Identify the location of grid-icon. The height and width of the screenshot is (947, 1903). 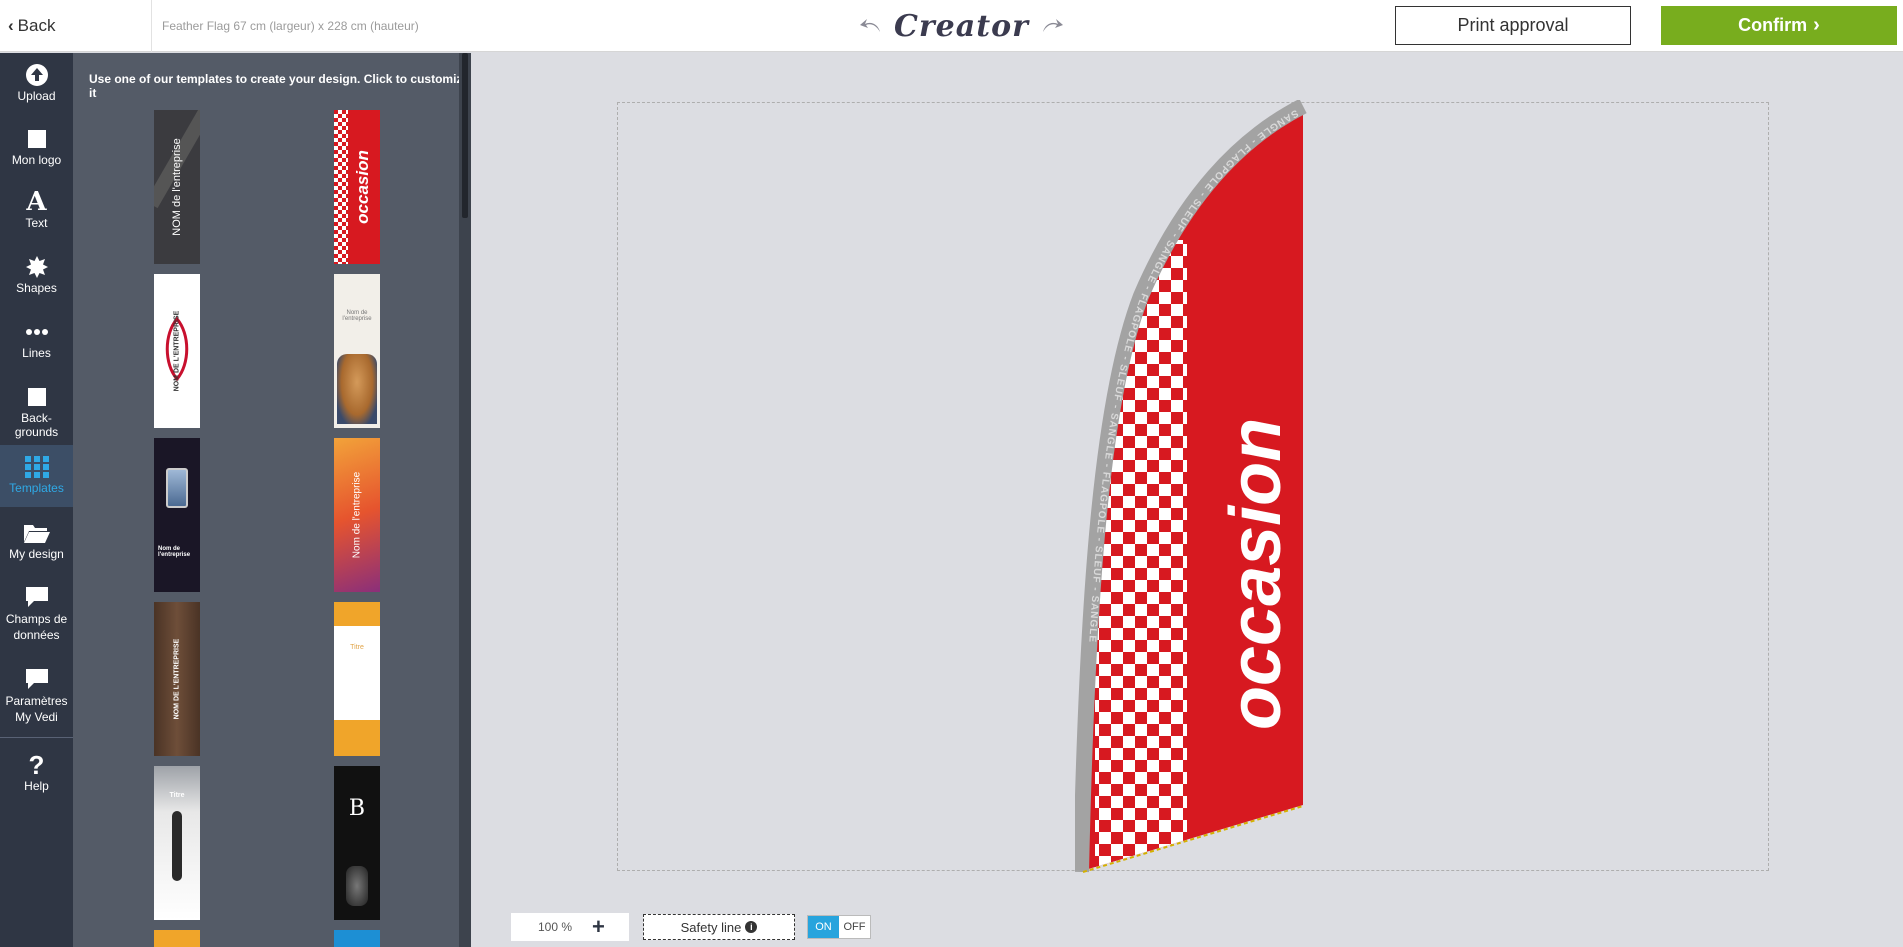
(37, 467).